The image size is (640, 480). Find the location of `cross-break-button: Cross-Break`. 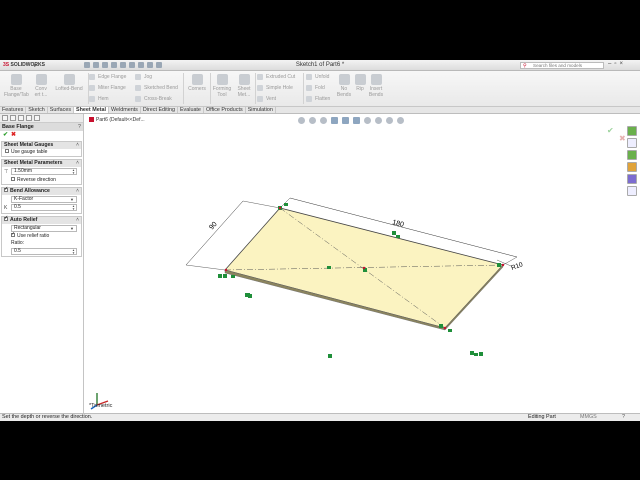

cross-break-button: Cross-Break is located at coordinates (153, 99).